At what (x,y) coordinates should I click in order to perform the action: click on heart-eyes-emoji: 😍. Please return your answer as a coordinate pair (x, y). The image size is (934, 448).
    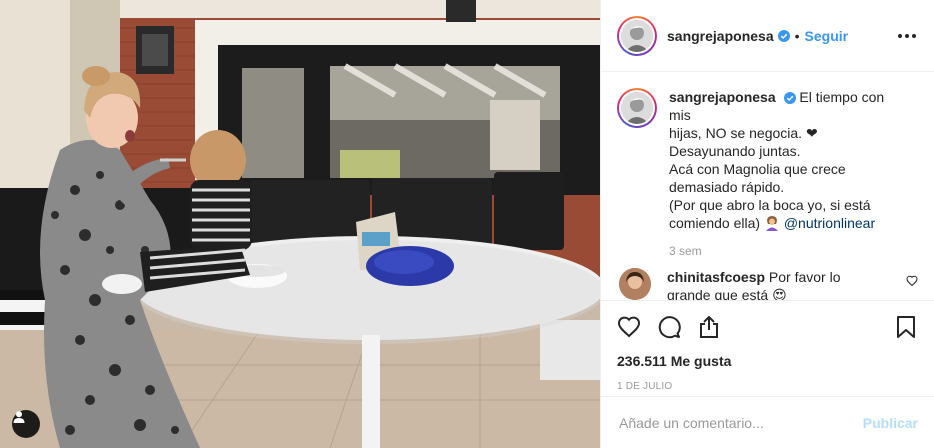
    Looking at the image, I should click on (779, 293).